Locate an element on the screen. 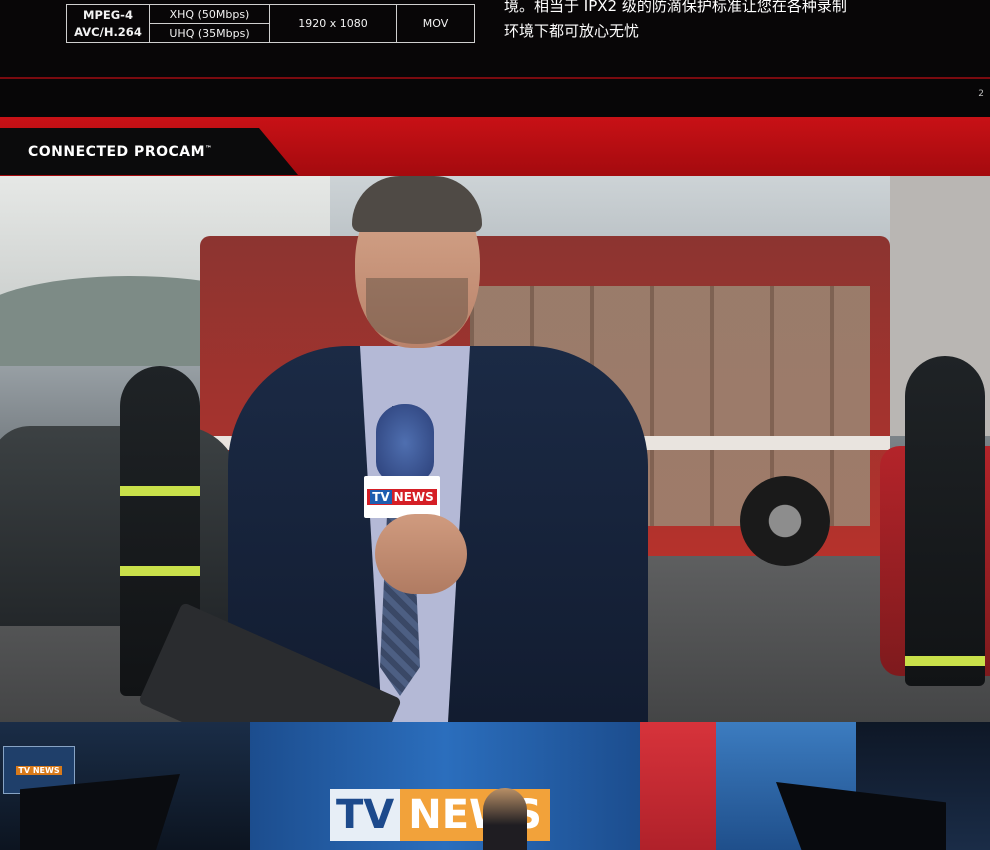 This screenshot has width=990, height=850. codec-line-1: MPEG-4 is located at coordinates (108, 14).